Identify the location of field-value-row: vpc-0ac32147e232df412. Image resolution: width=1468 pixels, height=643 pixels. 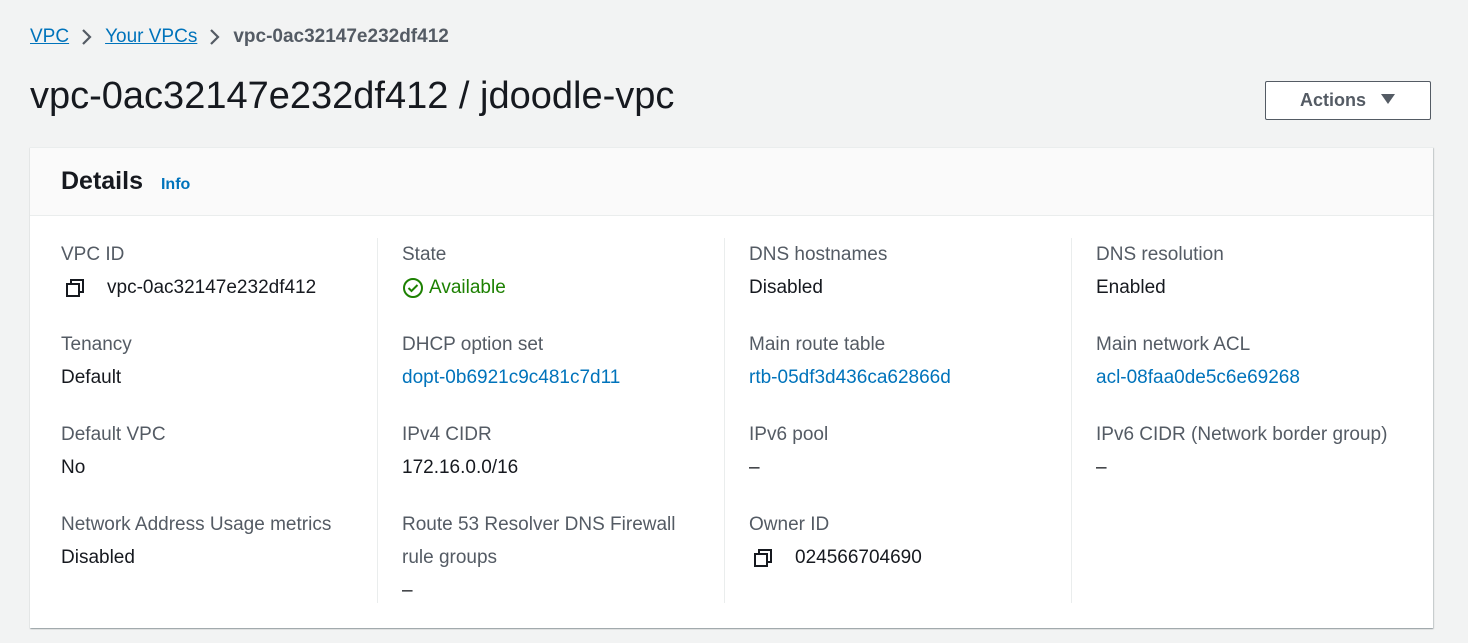
(211, 287).